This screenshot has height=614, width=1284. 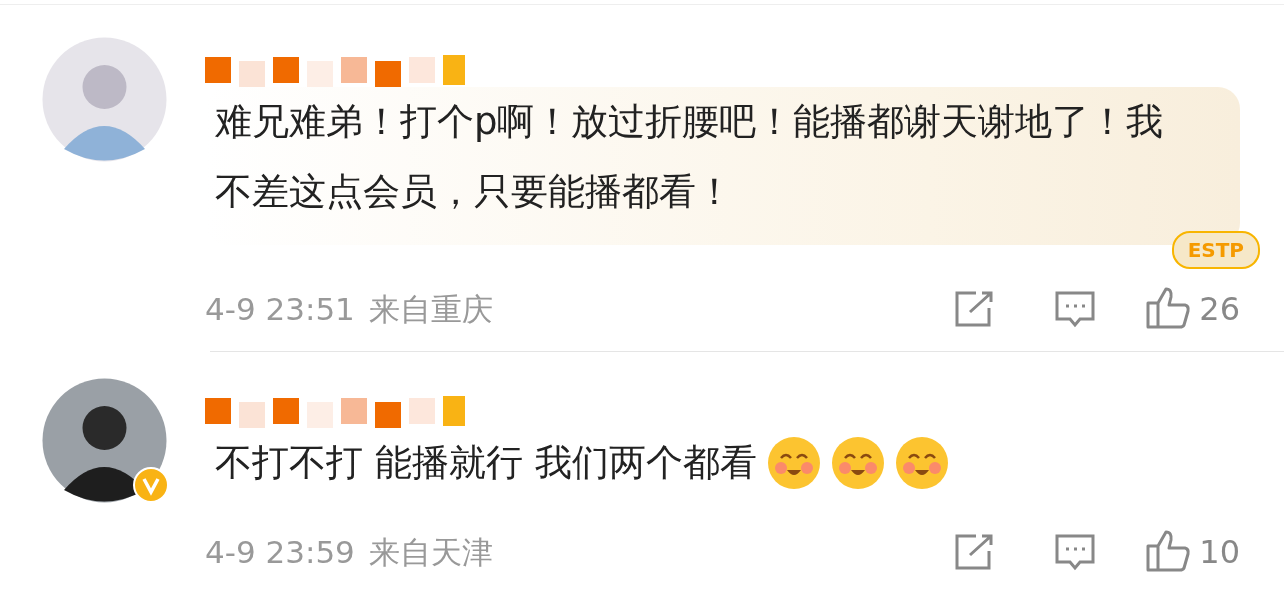 What do you see at coordinates (1219, 309) in the screenshot?
I see `like-count: 26` at bounding box center [1219, 309].